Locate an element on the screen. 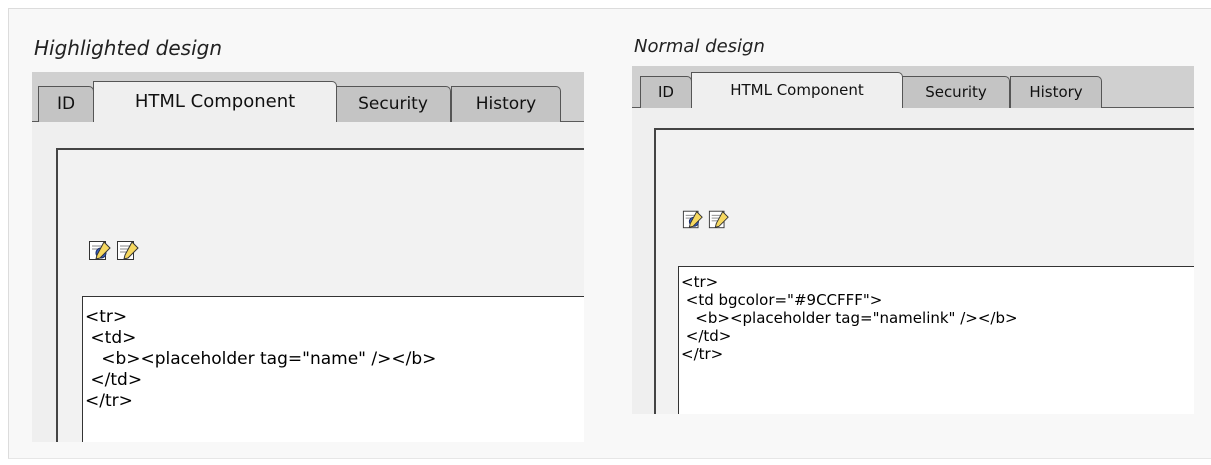 The width and height of the screenshot is (1211, 465). normal-caption: Normal design is located at coordinates (699, 46).